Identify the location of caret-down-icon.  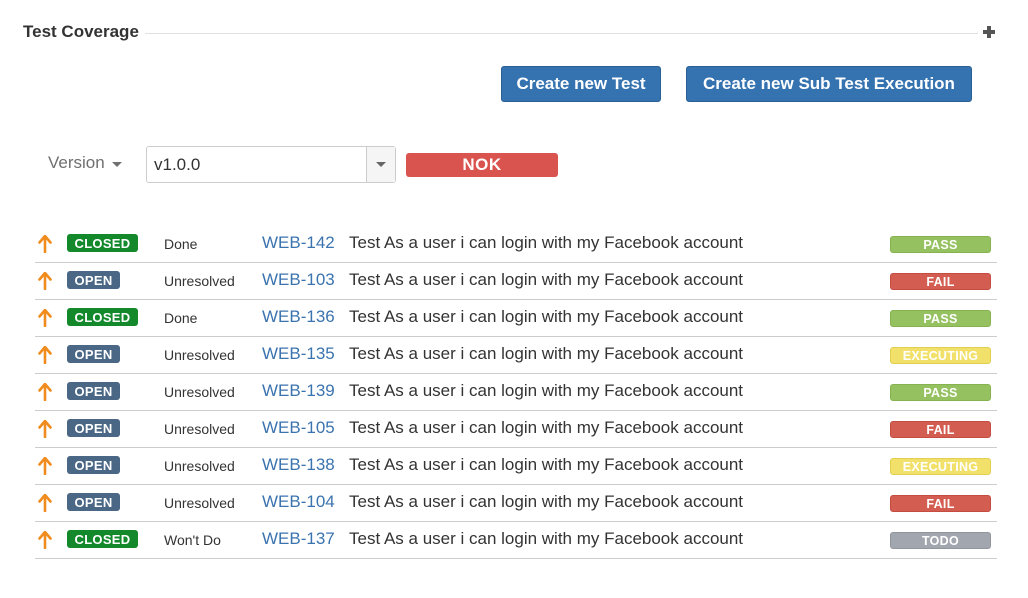
(116, 164).